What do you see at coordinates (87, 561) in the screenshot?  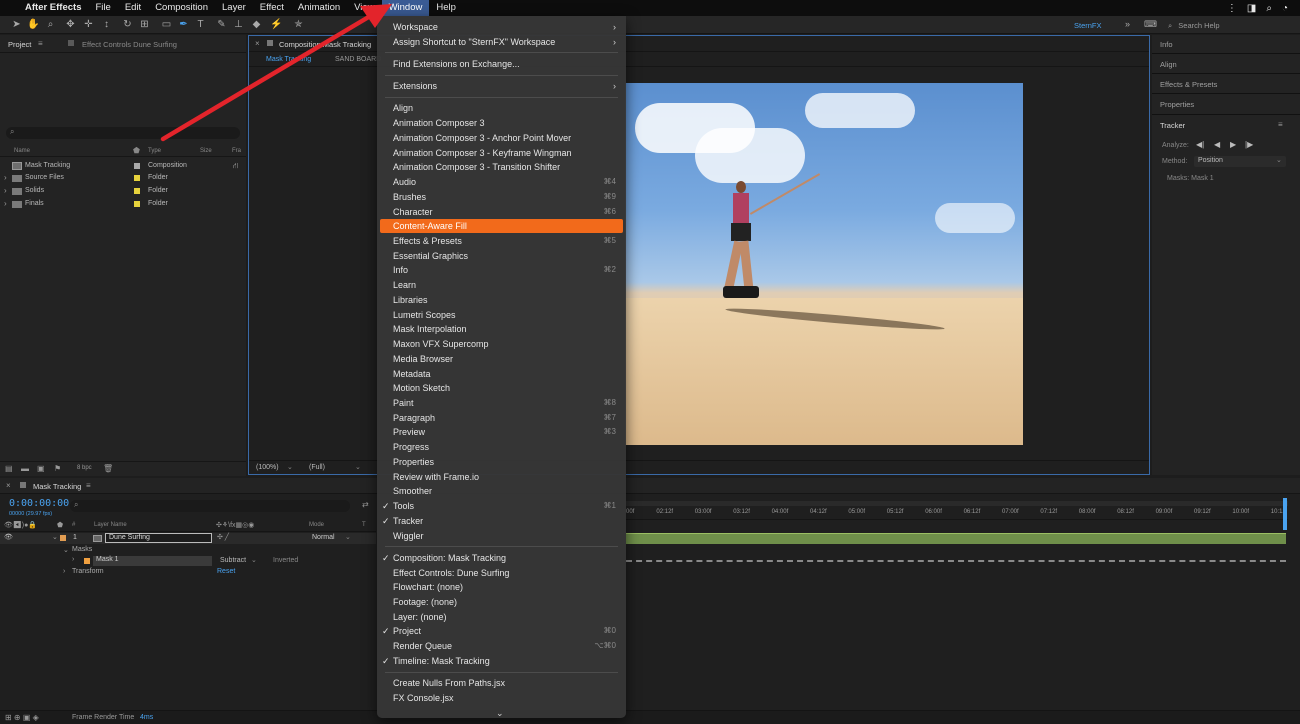 I see `mask-color-swatch` at bounding box center [87, 561].